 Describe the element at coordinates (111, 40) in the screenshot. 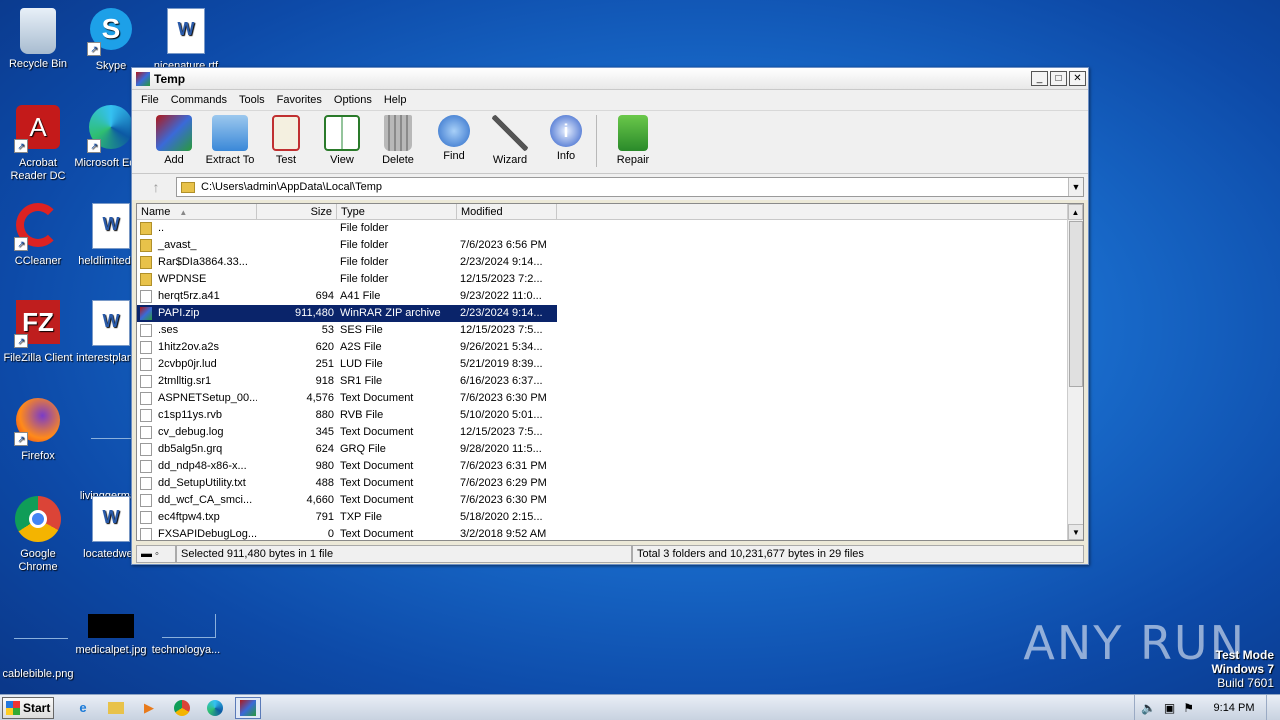

I see `desktop-icon-skype: S ↗ Skype` at that location.